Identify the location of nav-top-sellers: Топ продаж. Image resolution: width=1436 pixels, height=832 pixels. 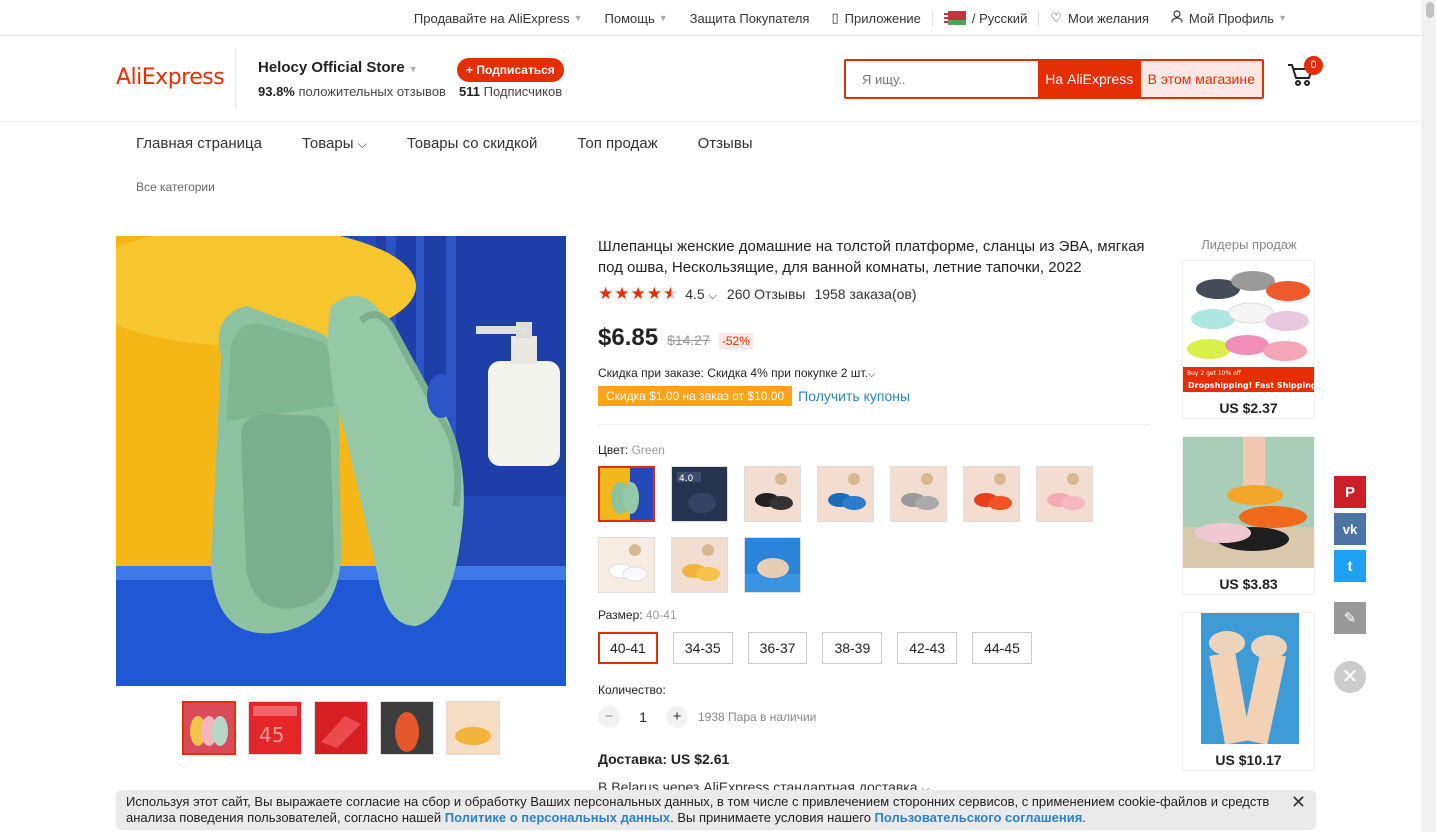
(617, 143).